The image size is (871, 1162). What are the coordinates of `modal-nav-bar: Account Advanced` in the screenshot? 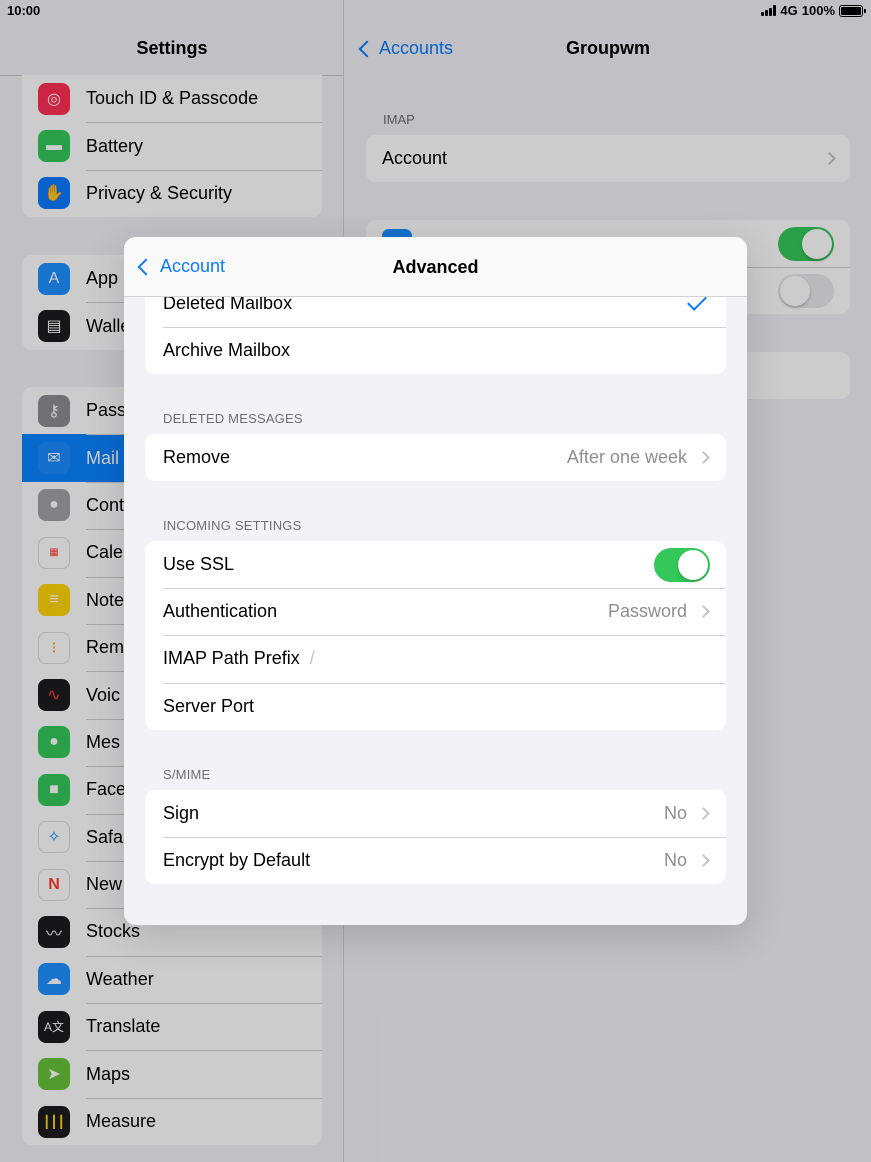 It's located at (435, 267).